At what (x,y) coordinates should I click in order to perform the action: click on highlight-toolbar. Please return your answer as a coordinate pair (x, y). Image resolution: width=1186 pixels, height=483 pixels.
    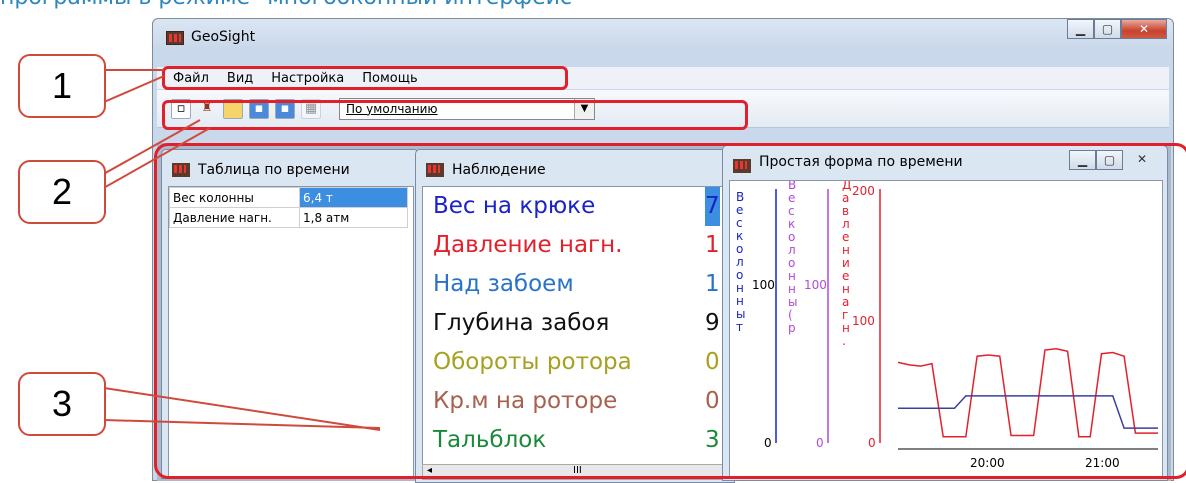
    Looking at the image, I should click on (455, 115).